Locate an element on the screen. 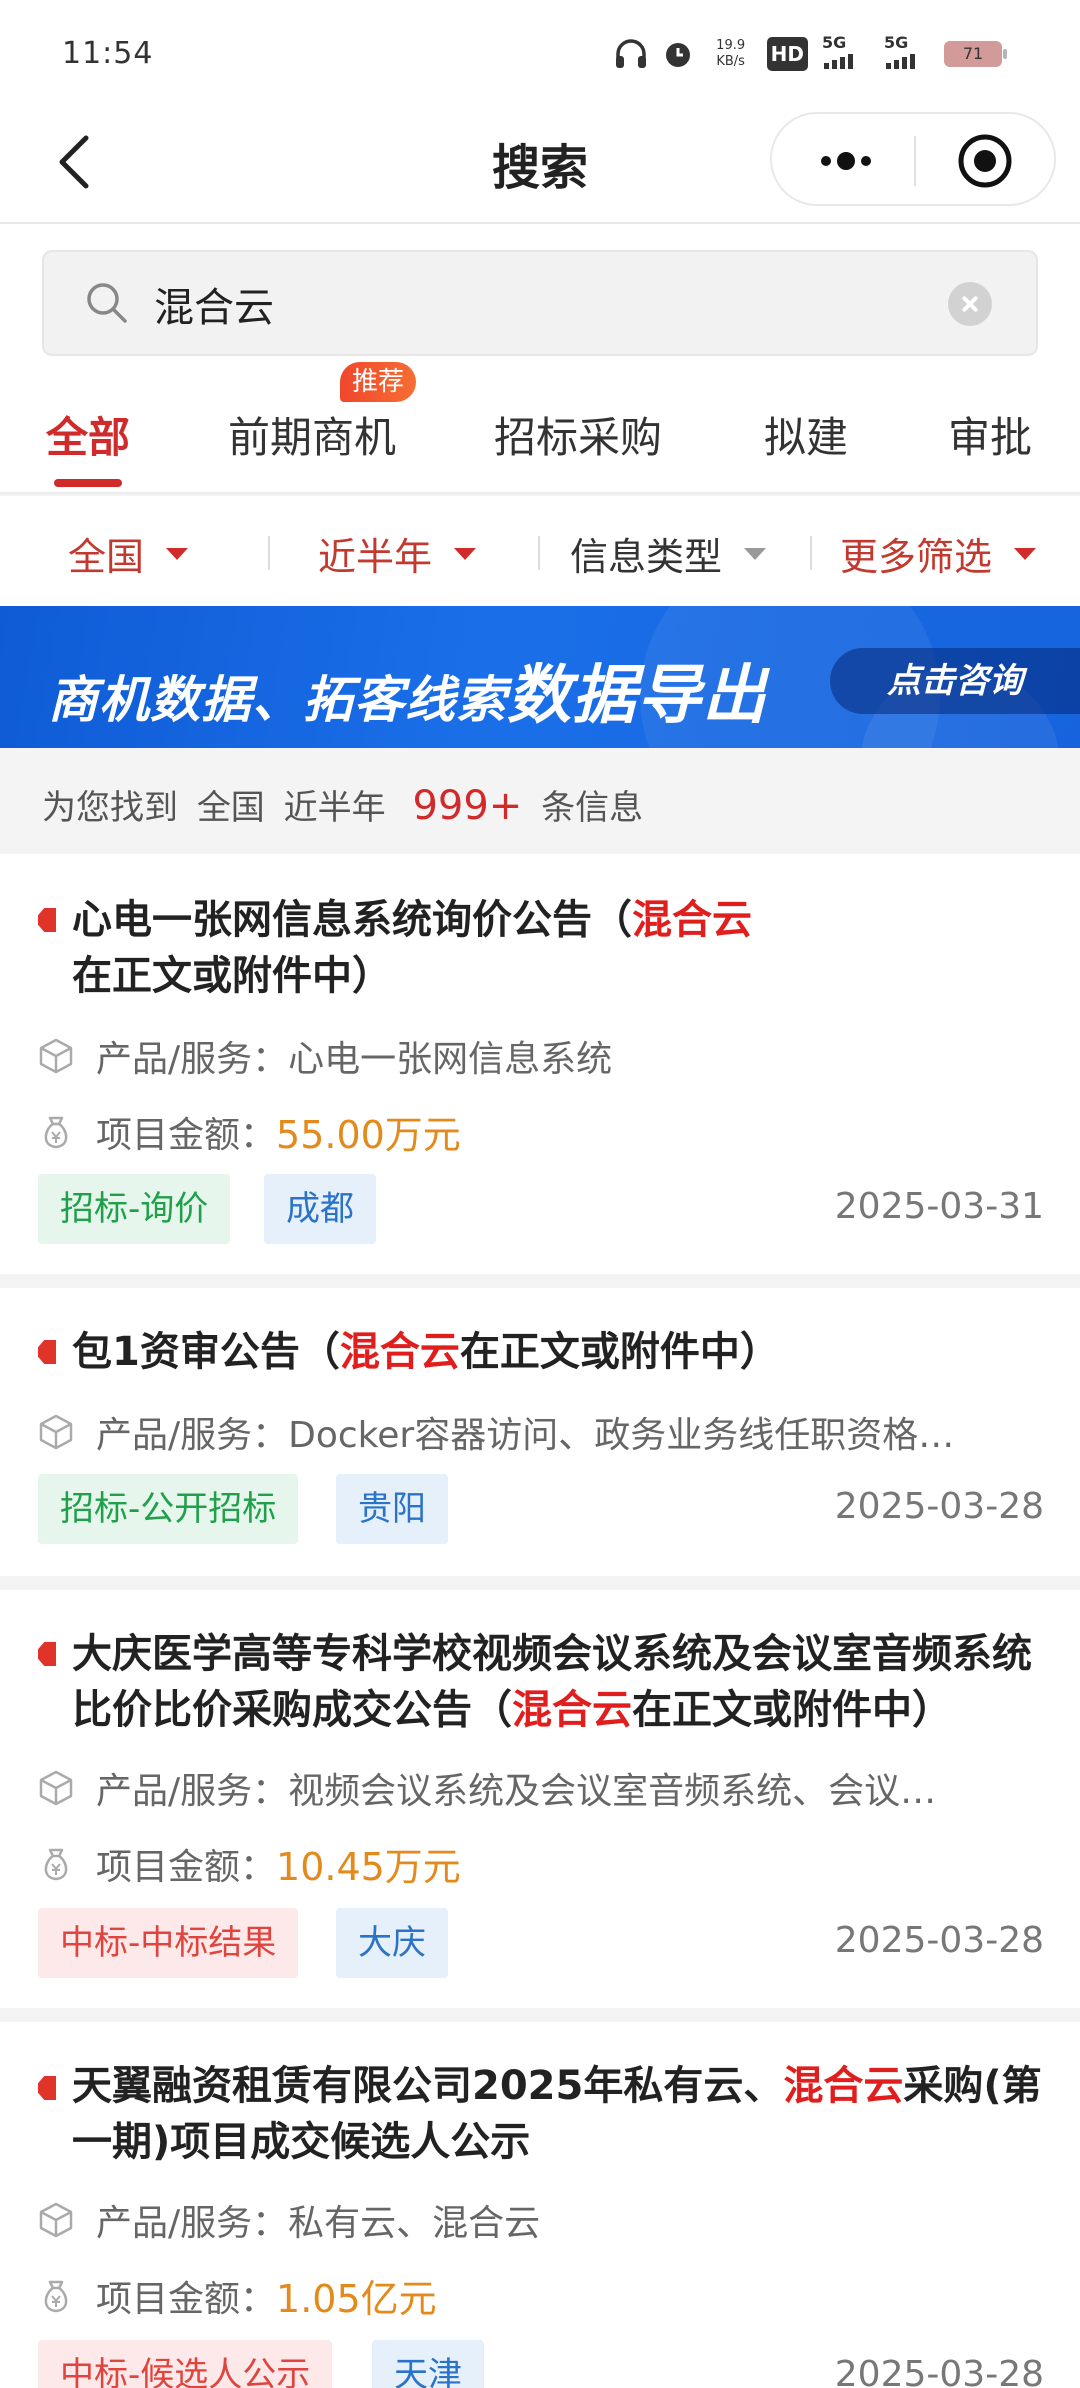  product-row: 产品/服务： 私有云、混合云 is located at coordinates (541, 2220).